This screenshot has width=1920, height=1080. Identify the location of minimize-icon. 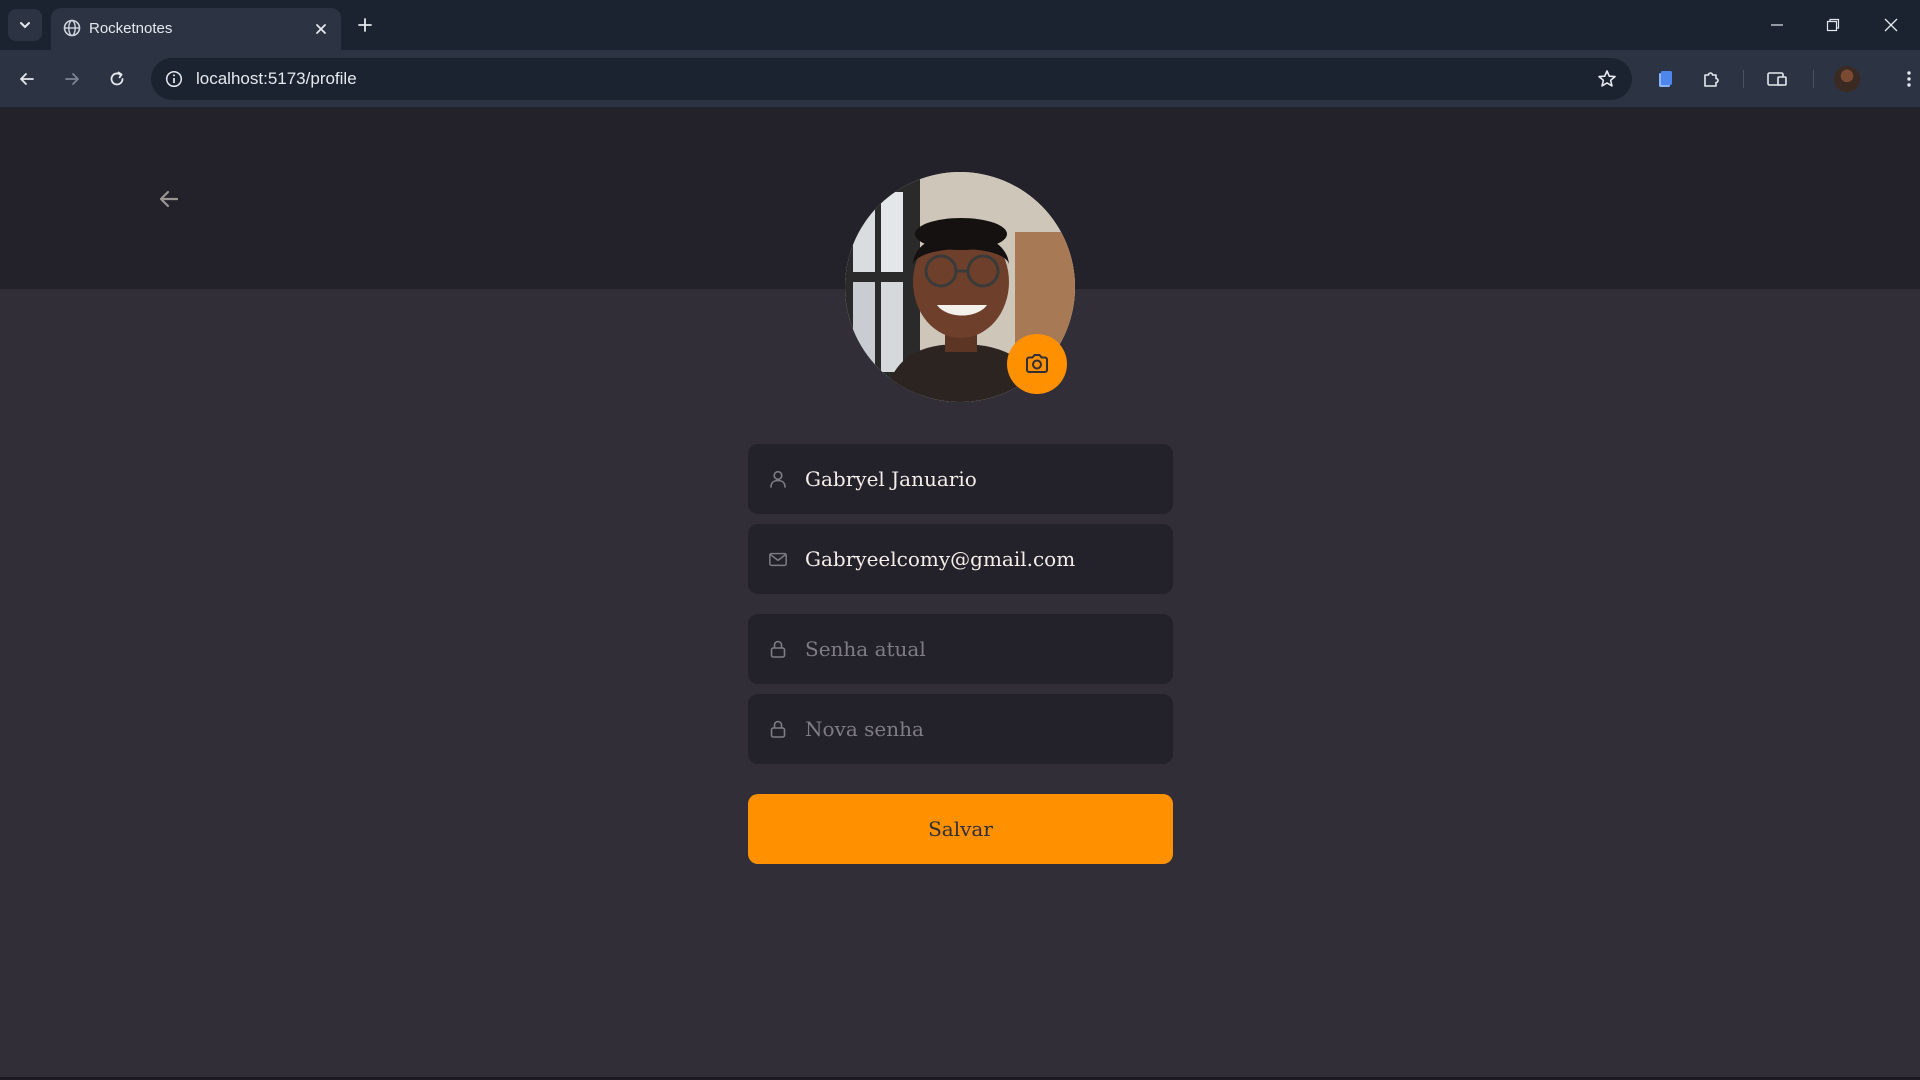
(1777, 25).